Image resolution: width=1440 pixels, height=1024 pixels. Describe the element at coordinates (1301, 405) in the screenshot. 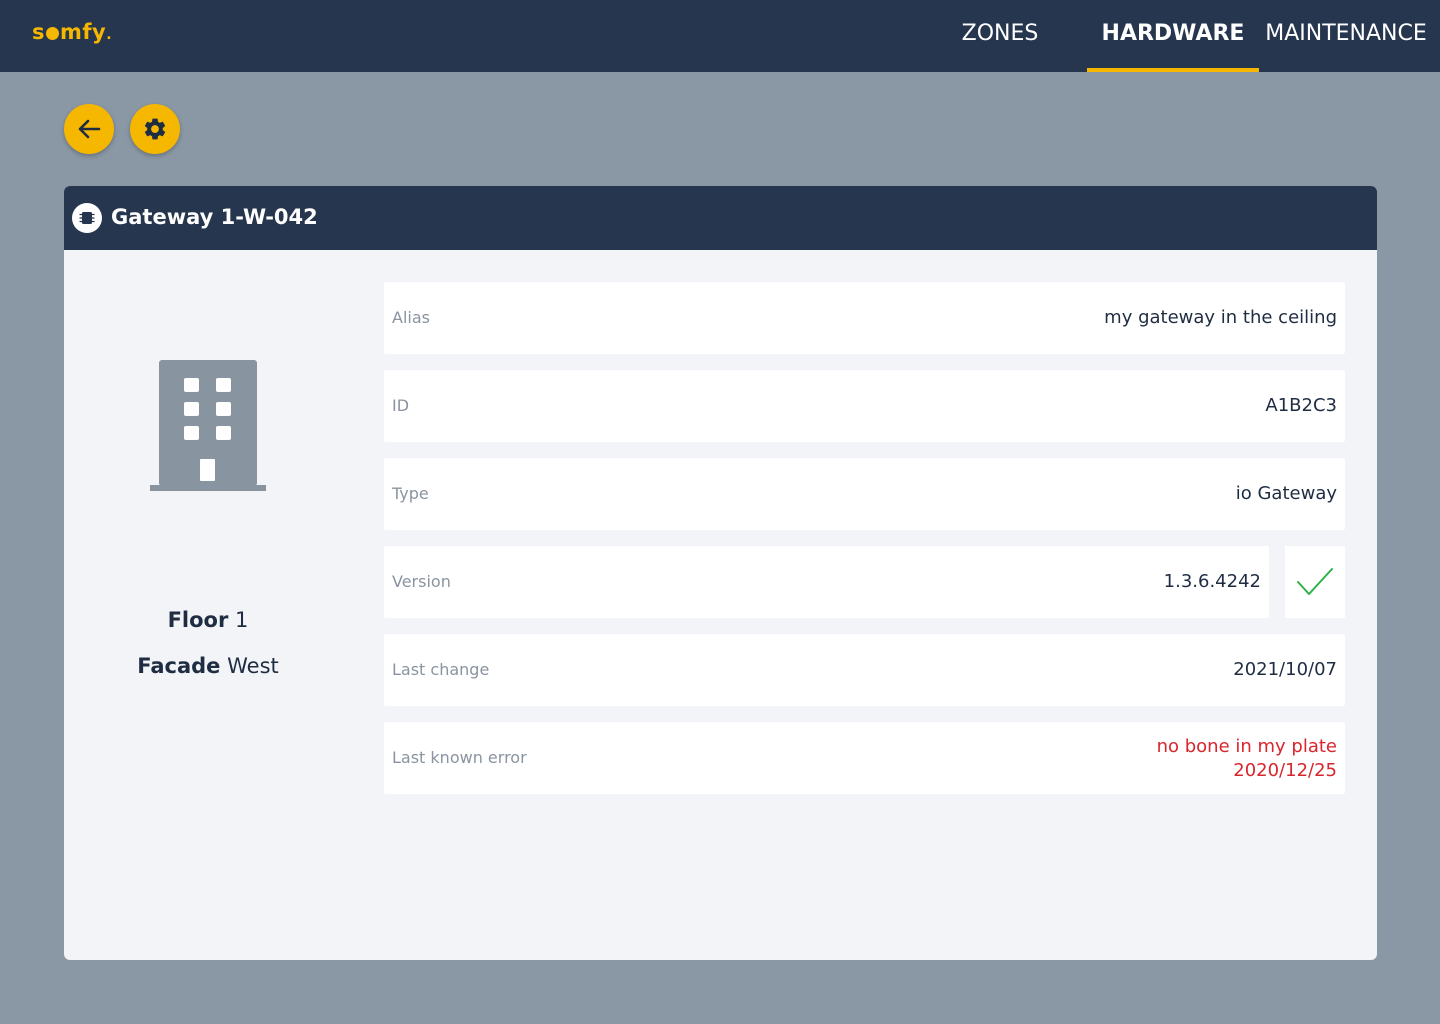

I see `field-value: A1B2C3` at that location.